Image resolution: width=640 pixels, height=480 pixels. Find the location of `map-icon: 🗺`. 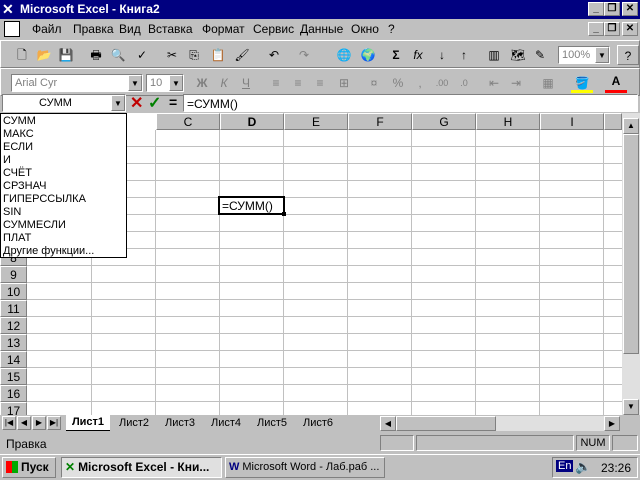

map-icon: 🗺 is located at coordinates (518, 55).